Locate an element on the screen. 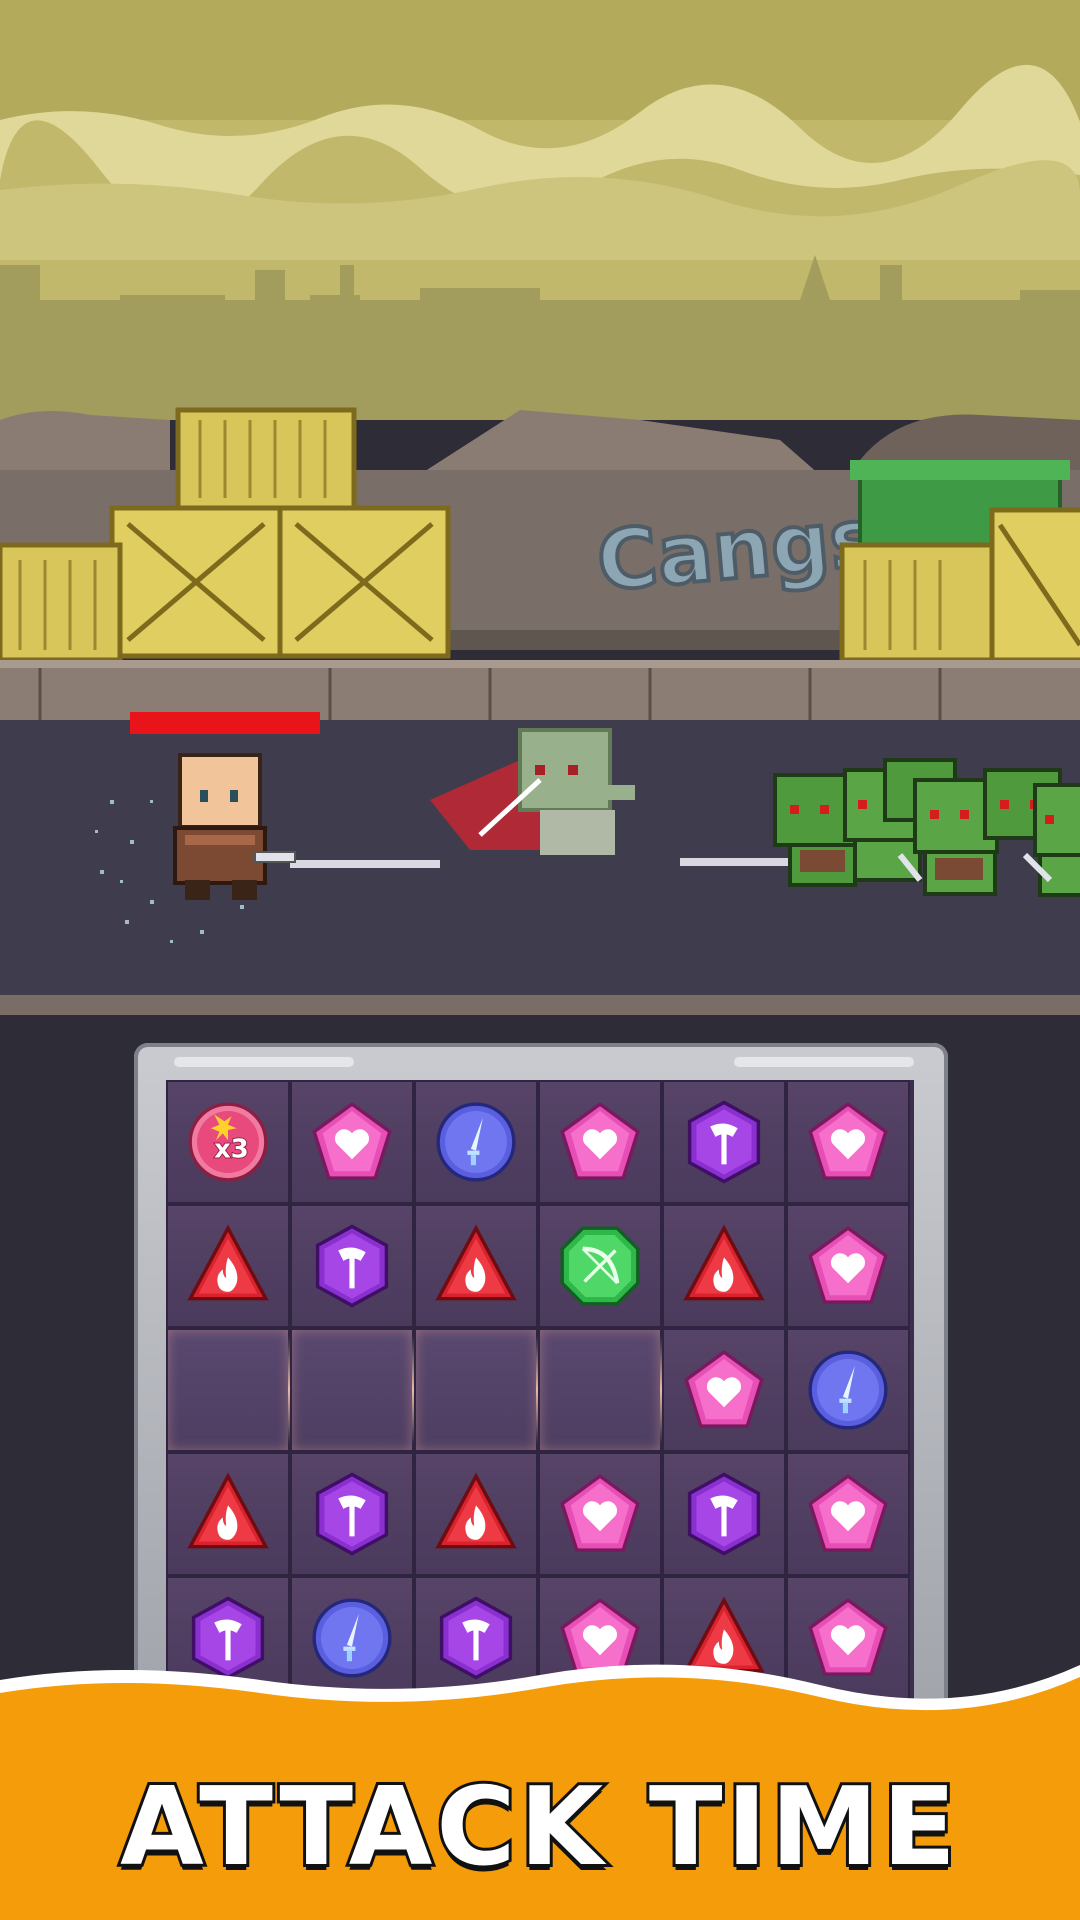 The image size is (1080, 1920). bow-gem-icon is located at coordinates (600, 1266).